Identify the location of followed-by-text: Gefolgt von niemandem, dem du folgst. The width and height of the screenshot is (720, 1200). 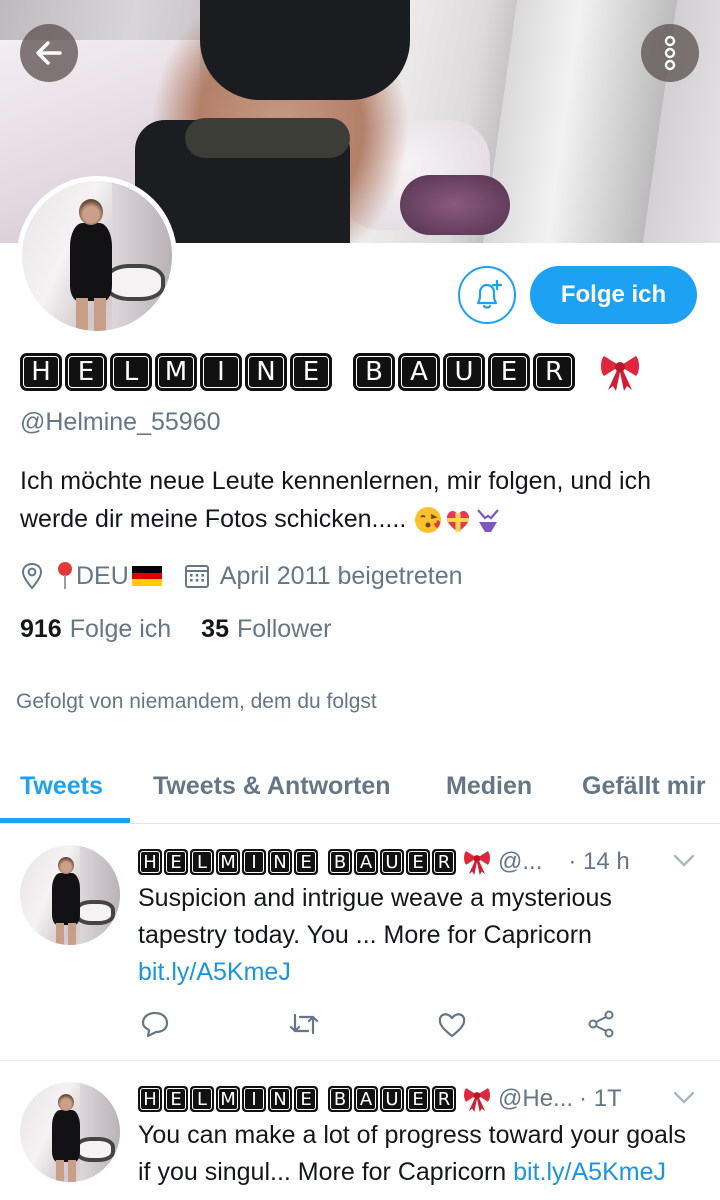
(196, 701).